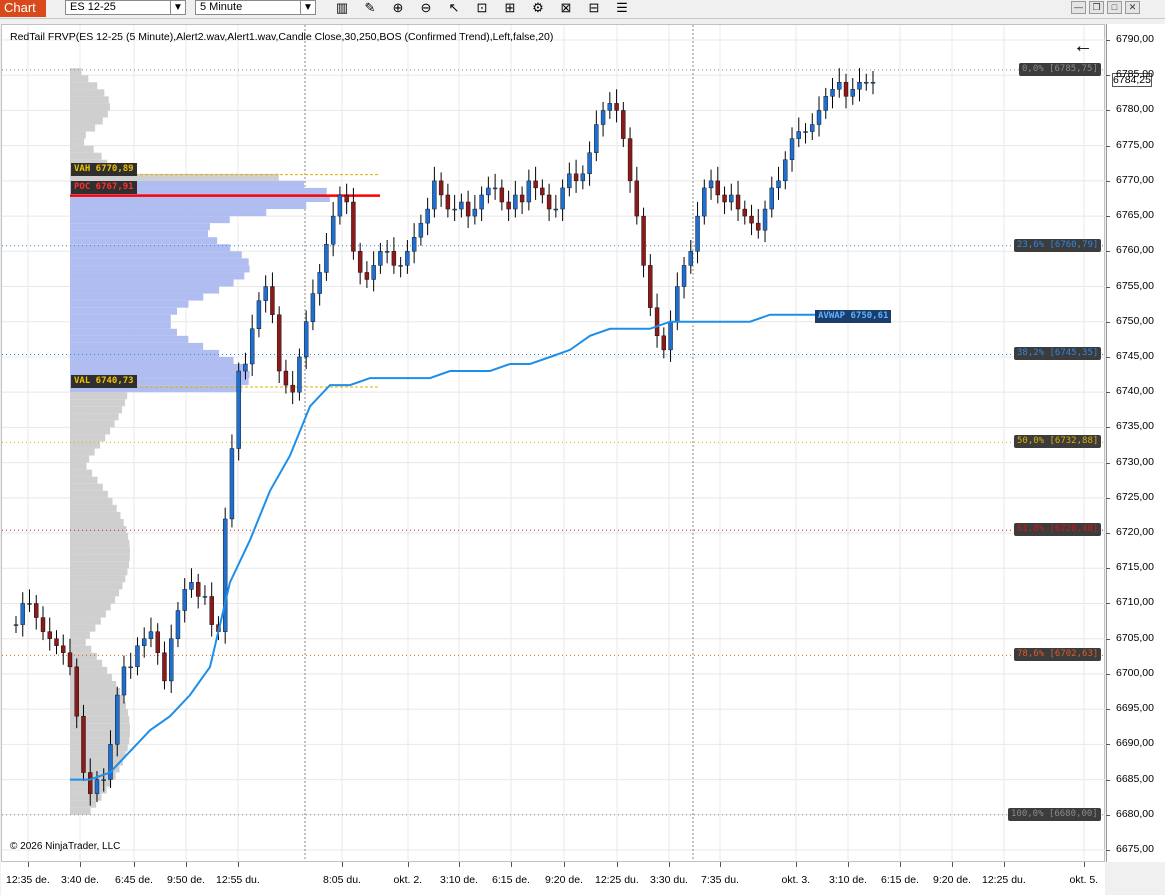 Image resolution: width=1165 pixels, height=895 pixels. I want to click on fib-level-label: 61,8% [6720,40], so click(1058, 530).